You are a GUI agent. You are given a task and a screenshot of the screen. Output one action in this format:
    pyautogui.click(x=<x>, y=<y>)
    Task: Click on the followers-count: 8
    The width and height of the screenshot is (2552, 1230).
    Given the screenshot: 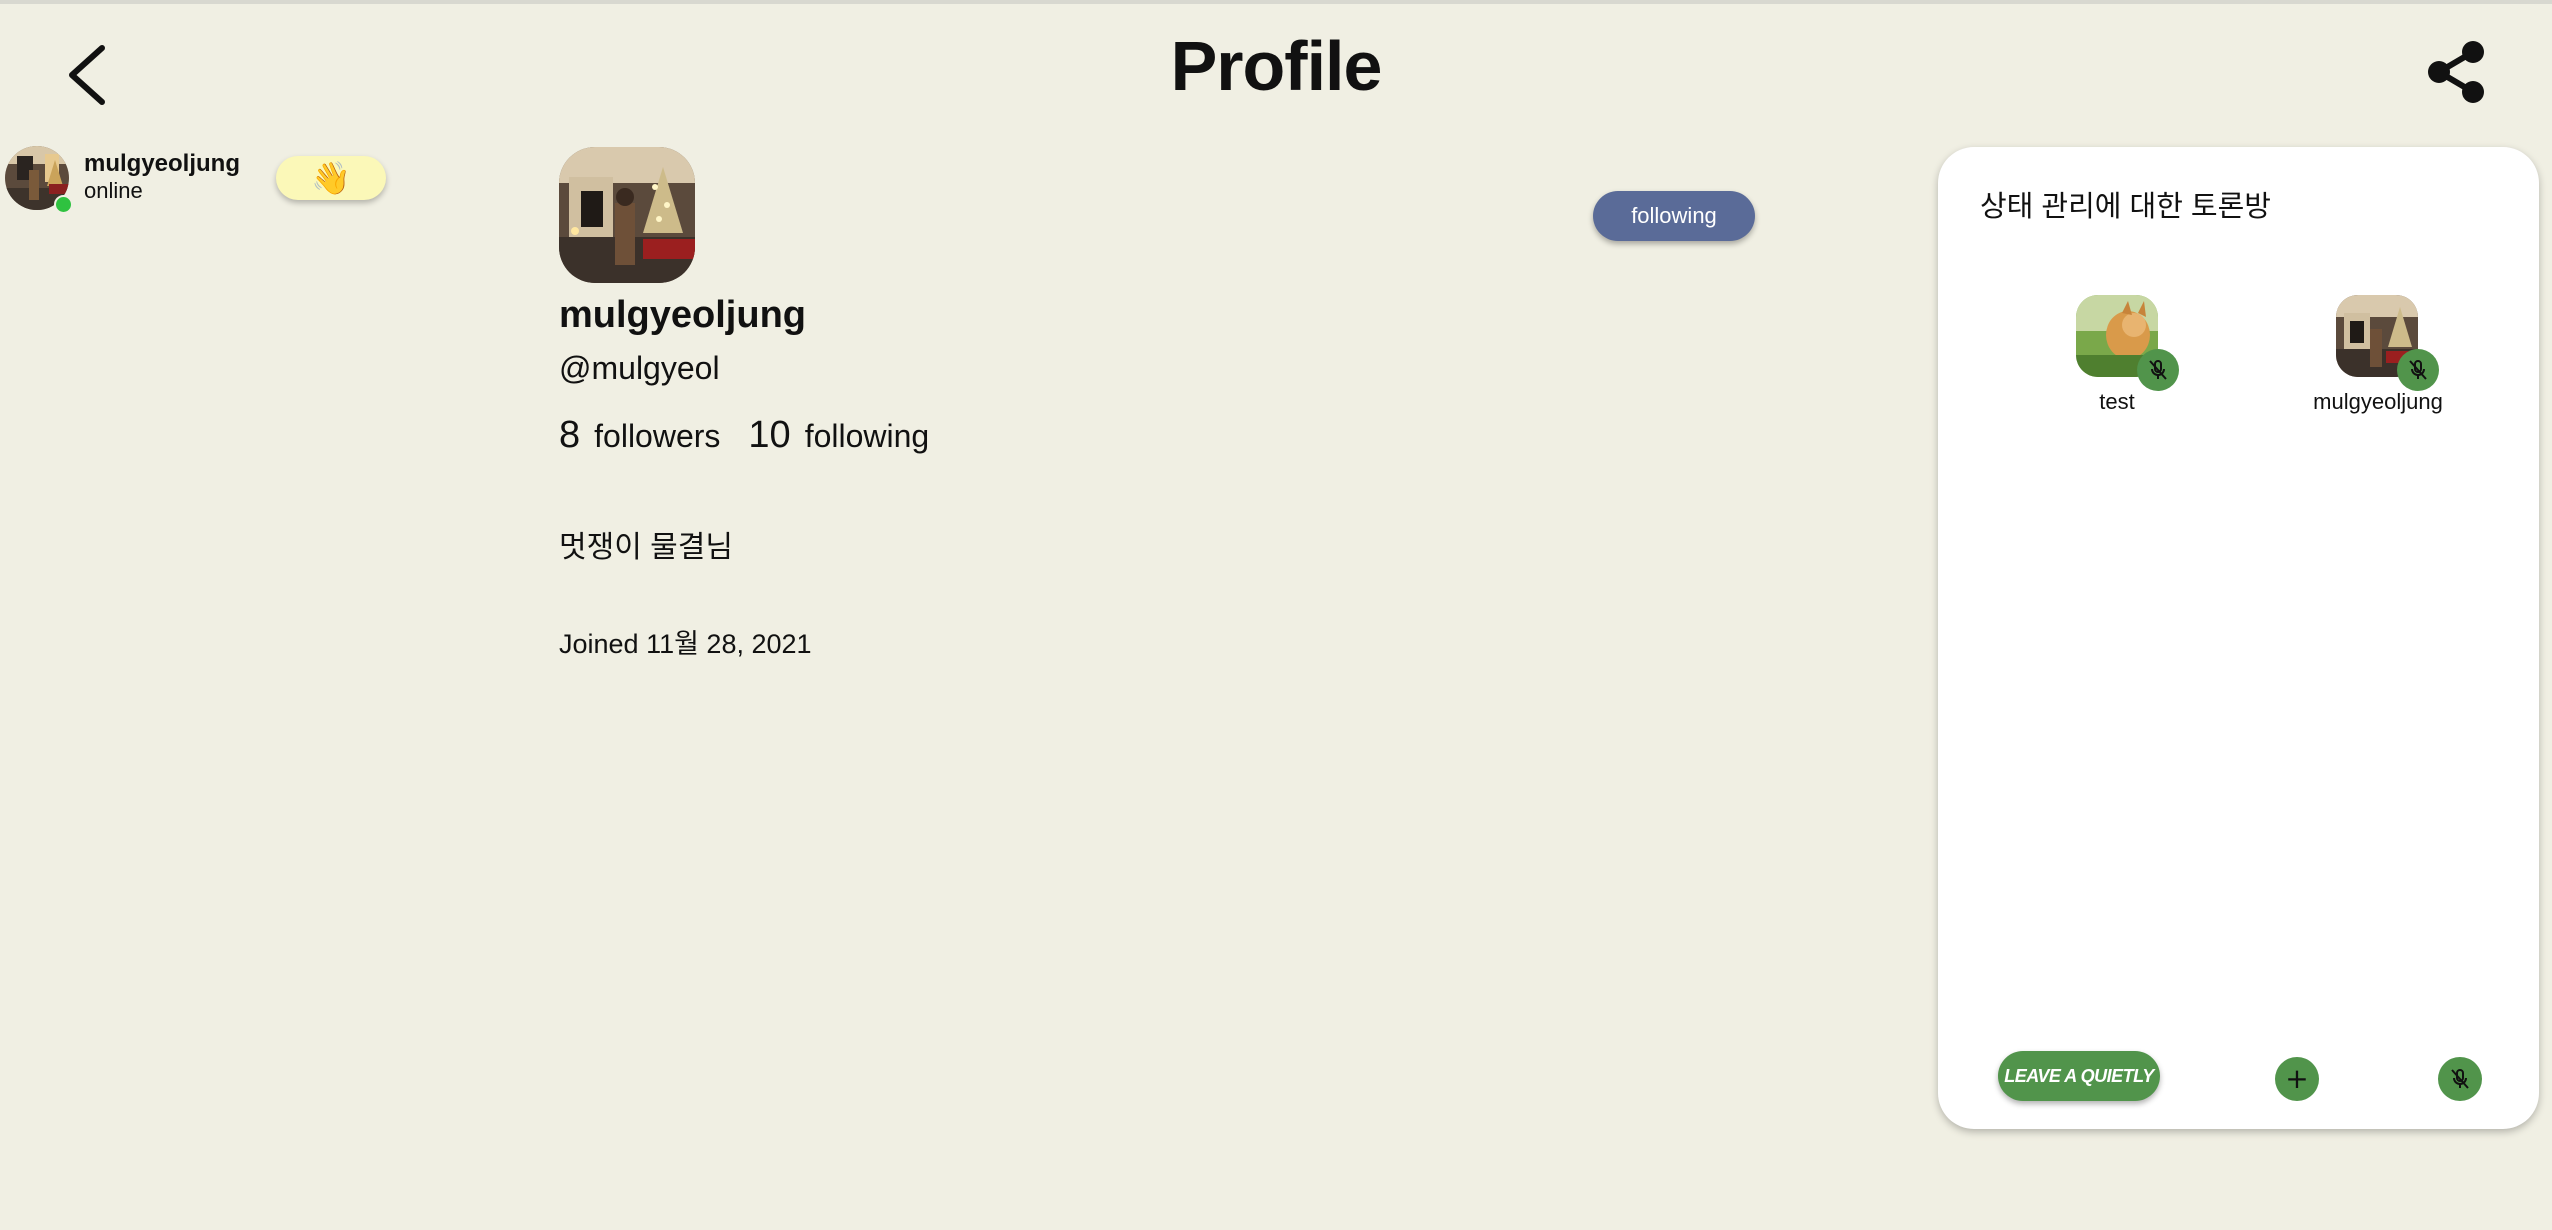 What is the action you would take?
    pyautogui.click(x=569, y=435)
    